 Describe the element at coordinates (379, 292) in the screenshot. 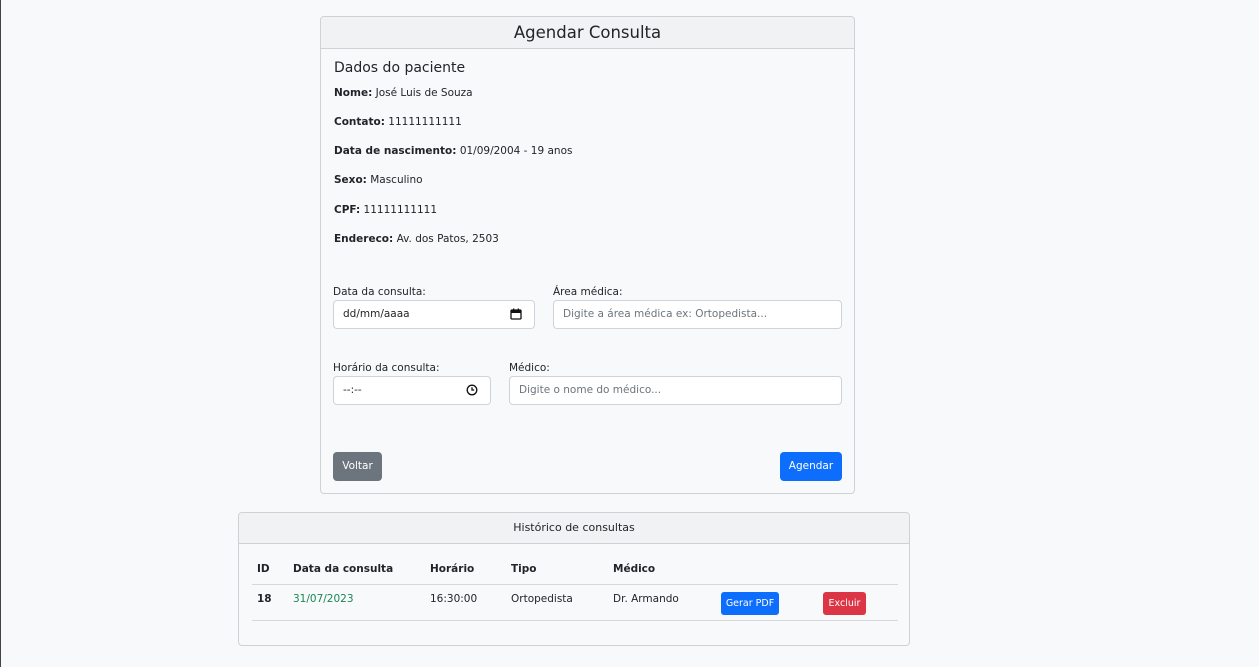

I see `date-label: Data da consulta:` at that location.